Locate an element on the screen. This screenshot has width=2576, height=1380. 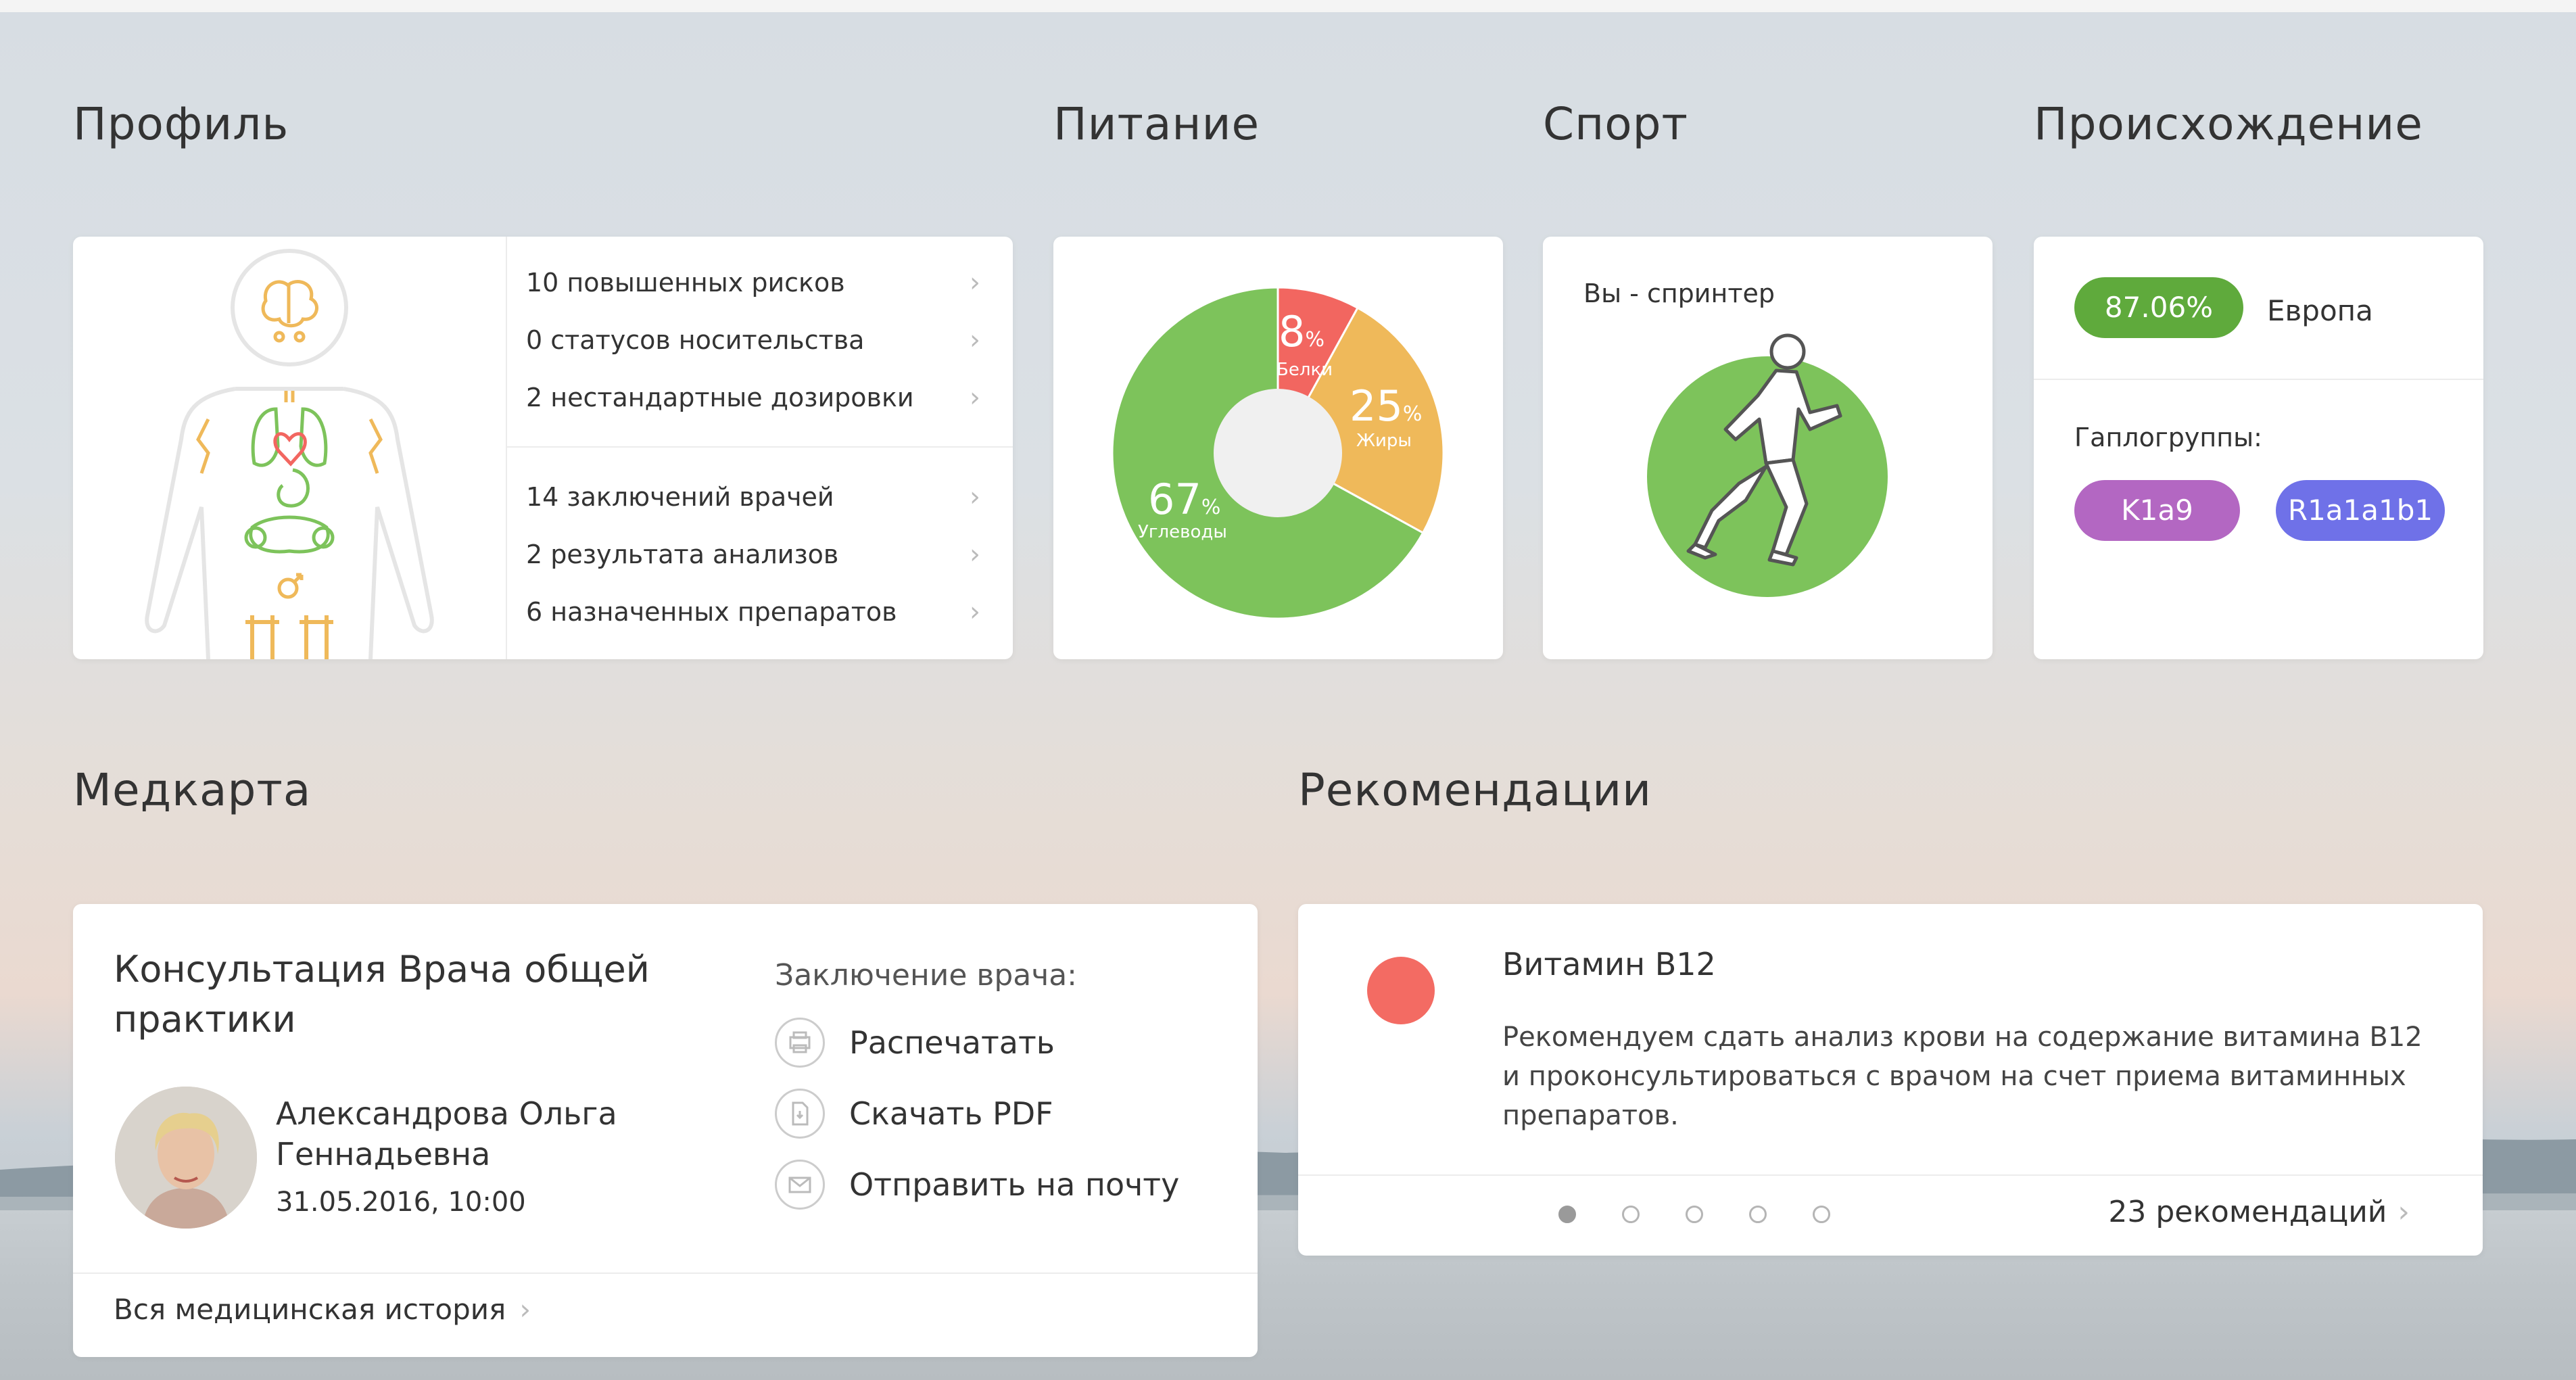
profile-link-doctor-reports: 14 заключений врачей › is located at coordinates (762, 497).